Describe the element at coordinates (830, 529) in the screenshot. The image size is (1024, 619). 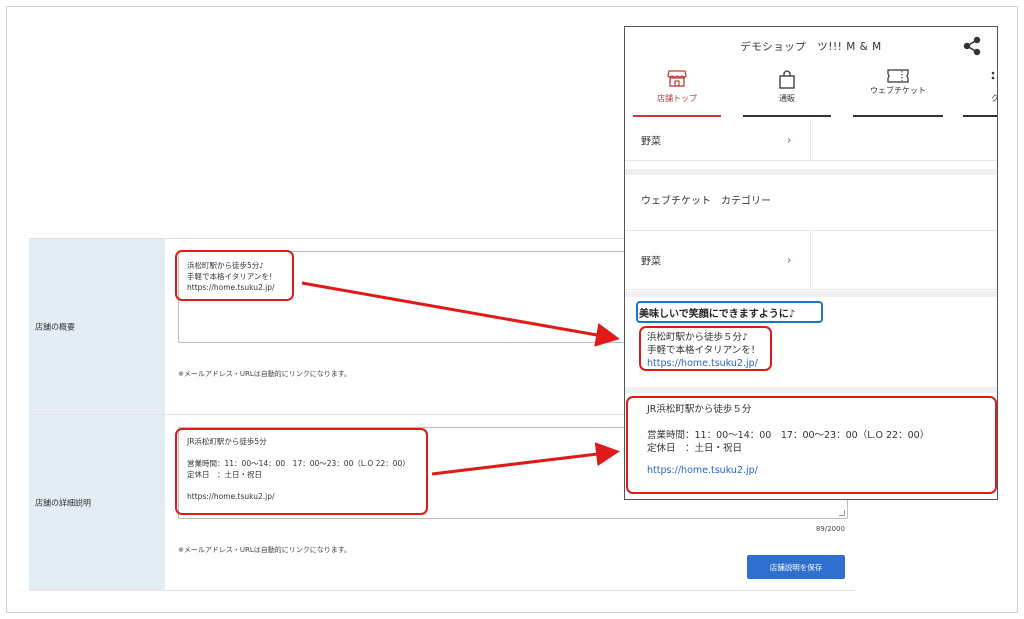
I see `character-counter: 89/2000` at that location.